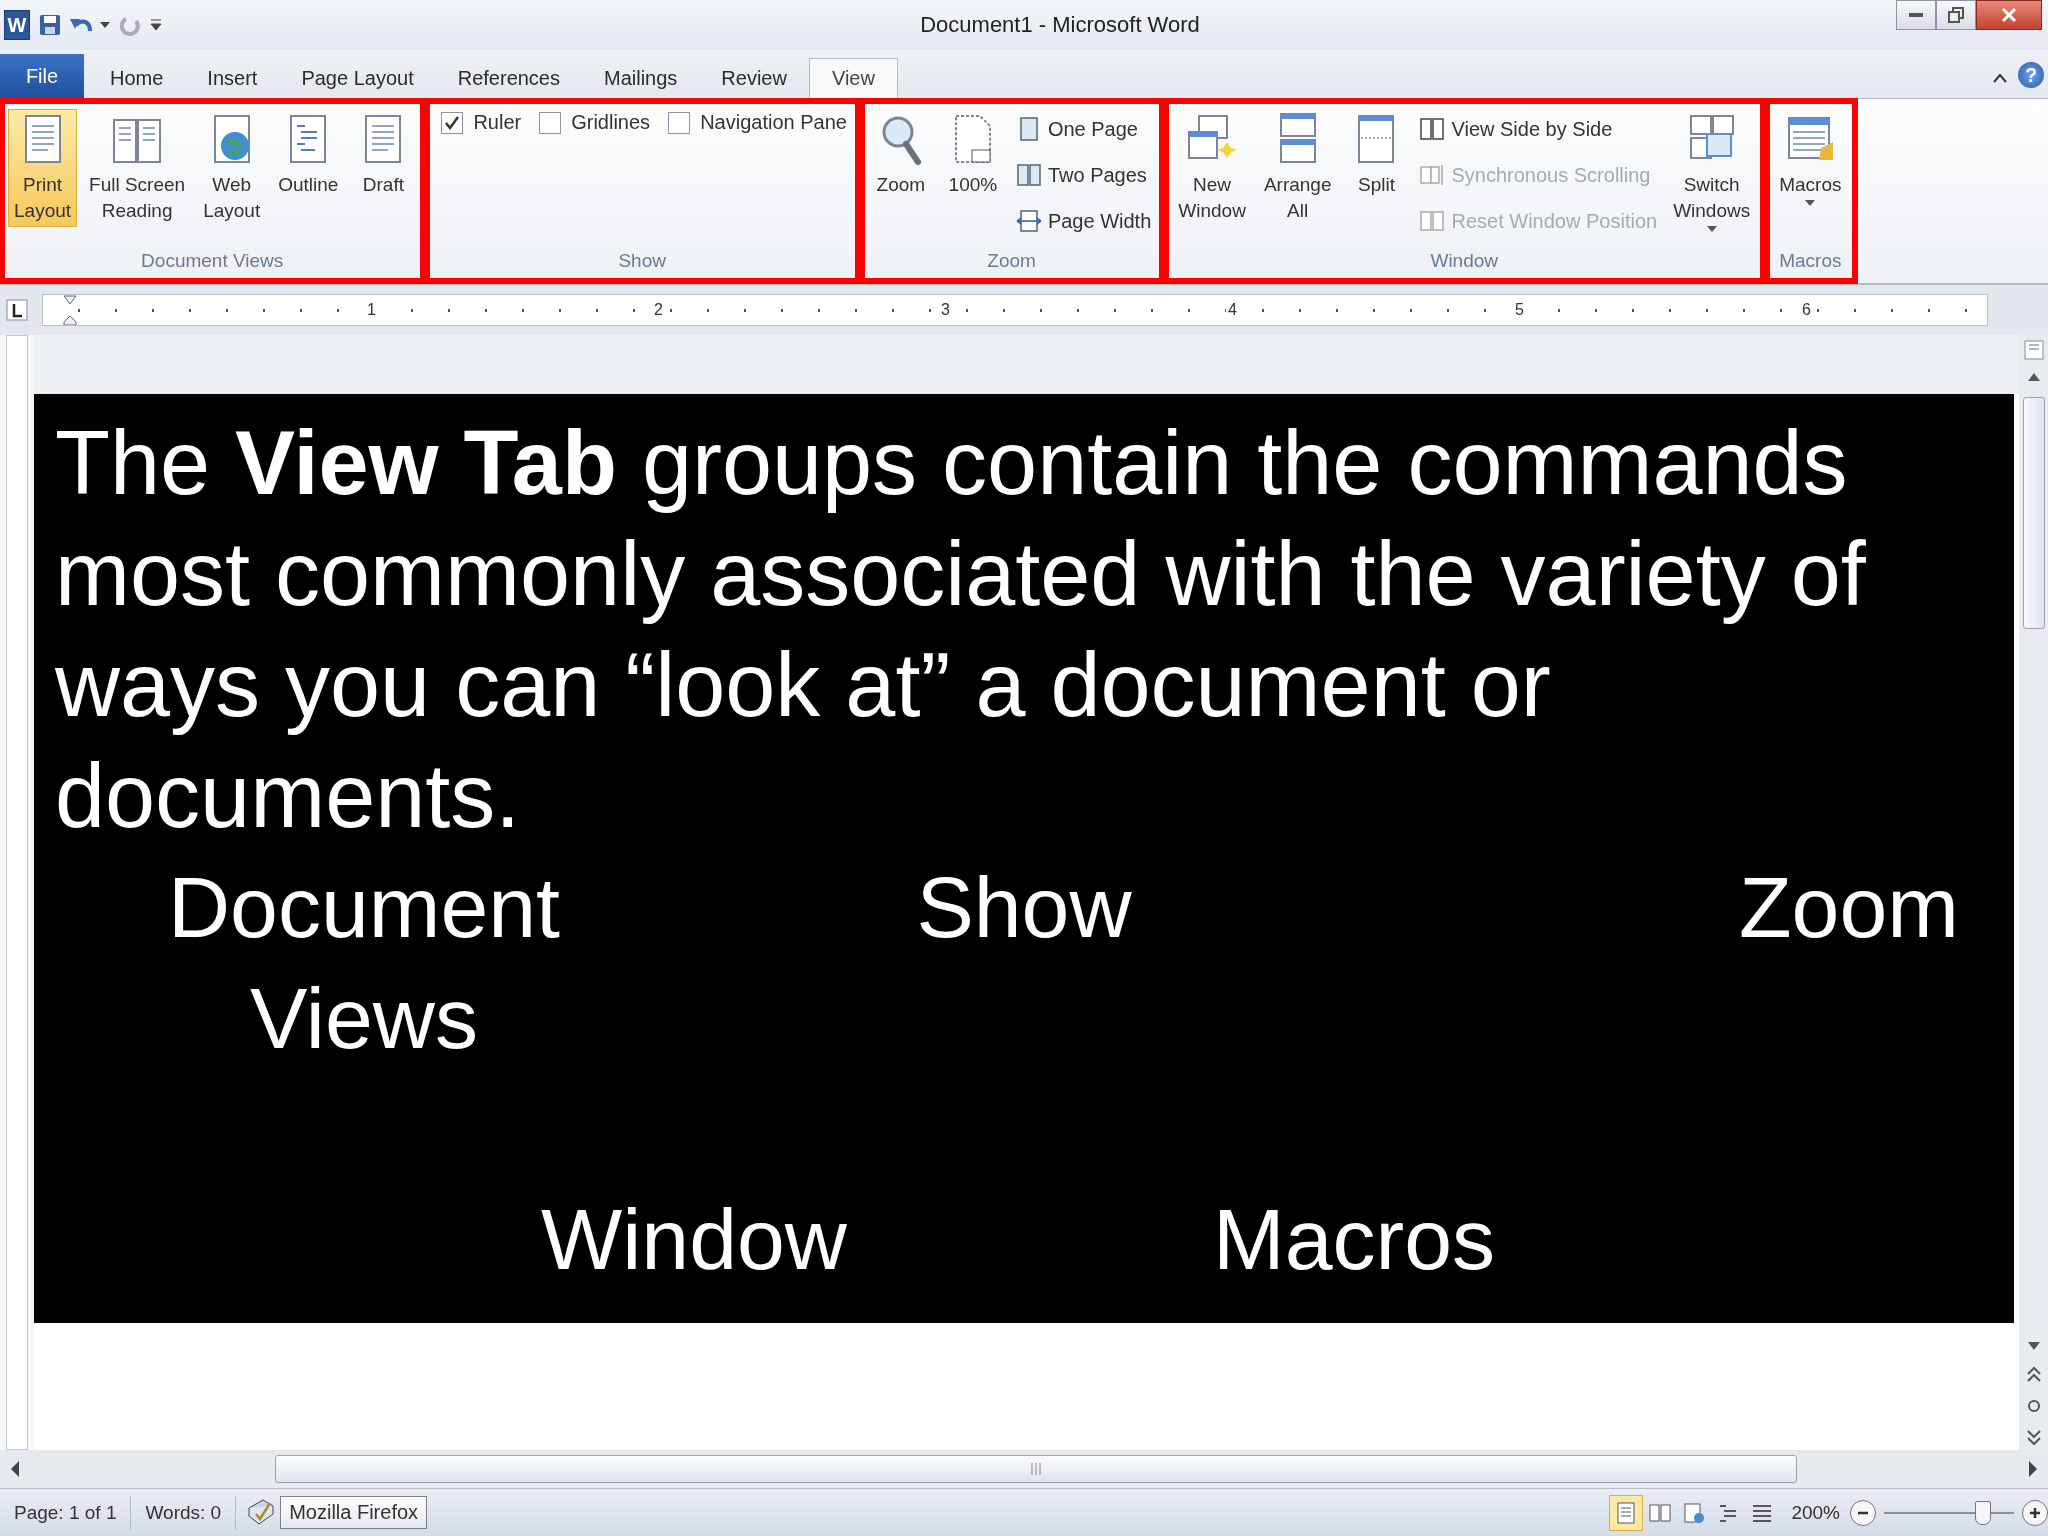 This screenshot has width=2048, height=1536. Describe the element at coordinates (105, 25) in the screenshot. I see `caret-icon` at that location.